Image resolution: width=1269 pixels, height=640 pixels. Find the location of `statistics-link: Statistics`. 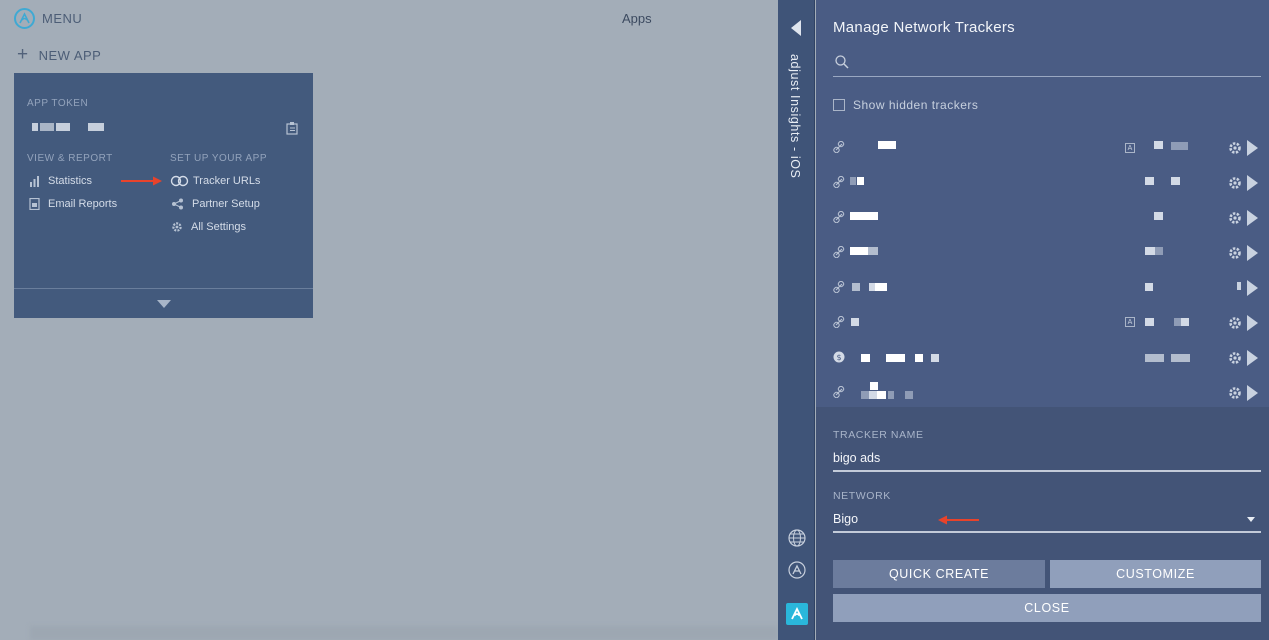

statistics-link: Statistics is located at coordinates (60, 181).